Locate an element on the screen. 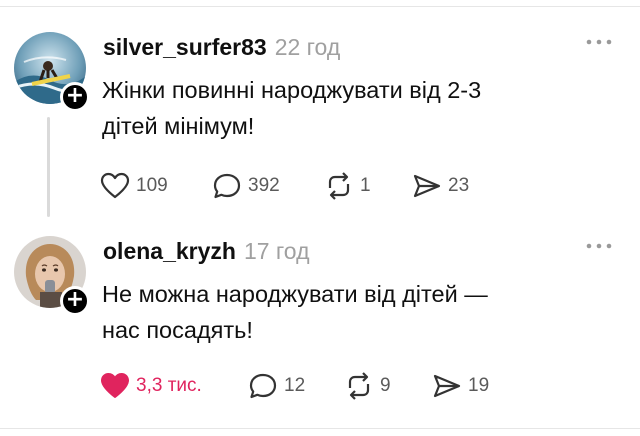 The height and width of the screenshot is (436, 640). action-bar: 3,3 тис. 12 9 19 is located at coordinates (294, 386).